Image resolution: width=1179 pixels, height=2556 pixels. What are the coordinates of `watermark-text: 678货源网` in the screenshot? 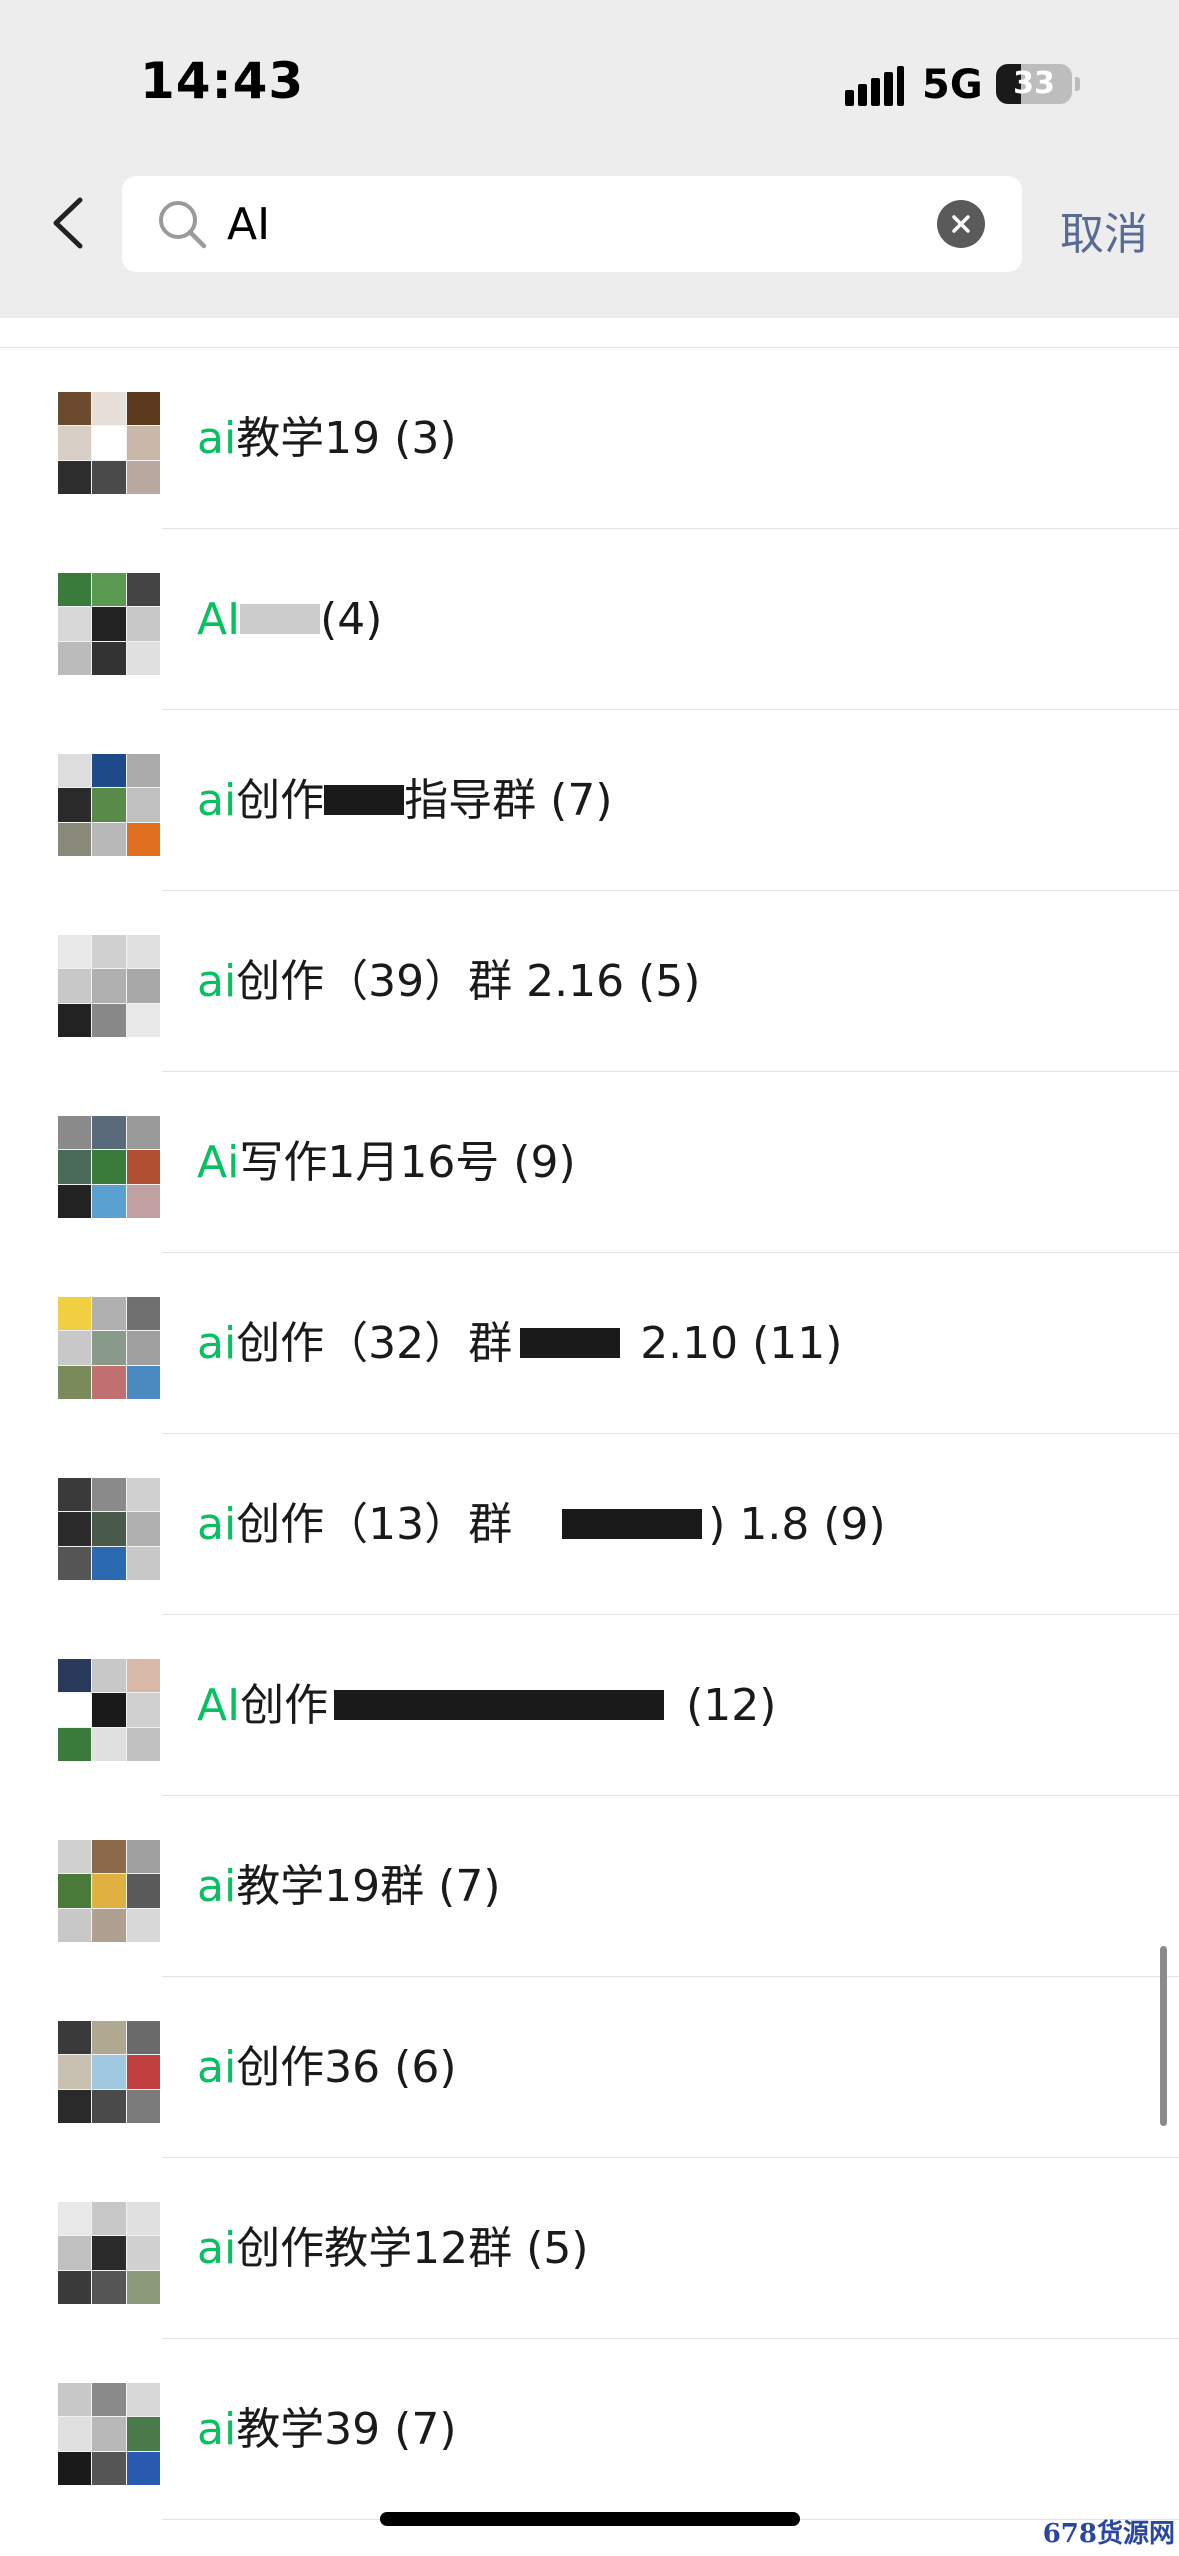 It's located at (1108, 2534).